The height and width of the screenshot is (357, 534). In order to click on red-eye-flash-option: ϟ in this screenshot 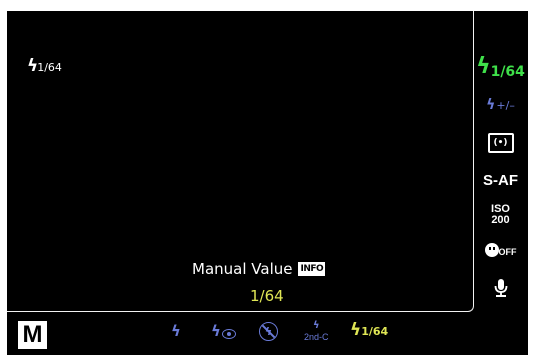, I will do `click(223, 331)`.